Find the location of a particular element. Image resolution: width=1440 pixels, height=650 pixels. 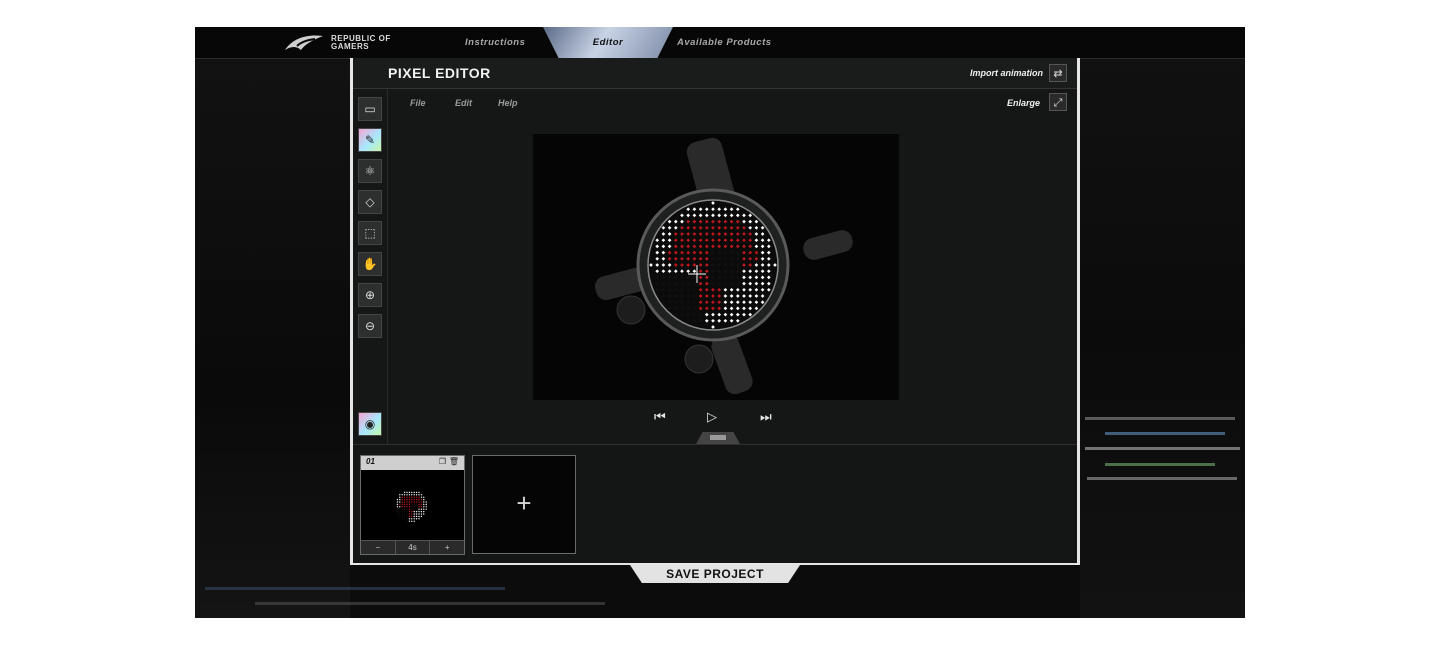

hand-icon: ✋ is located at coordinates (370, 264).